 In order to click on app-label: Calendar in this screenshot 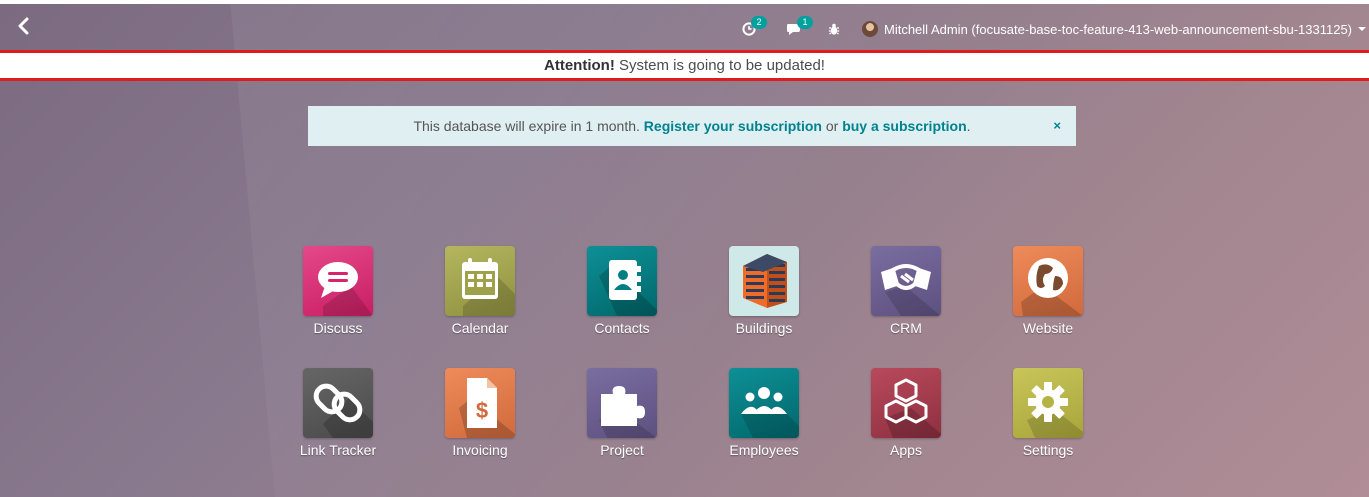, I will do `click(480, 328)`.